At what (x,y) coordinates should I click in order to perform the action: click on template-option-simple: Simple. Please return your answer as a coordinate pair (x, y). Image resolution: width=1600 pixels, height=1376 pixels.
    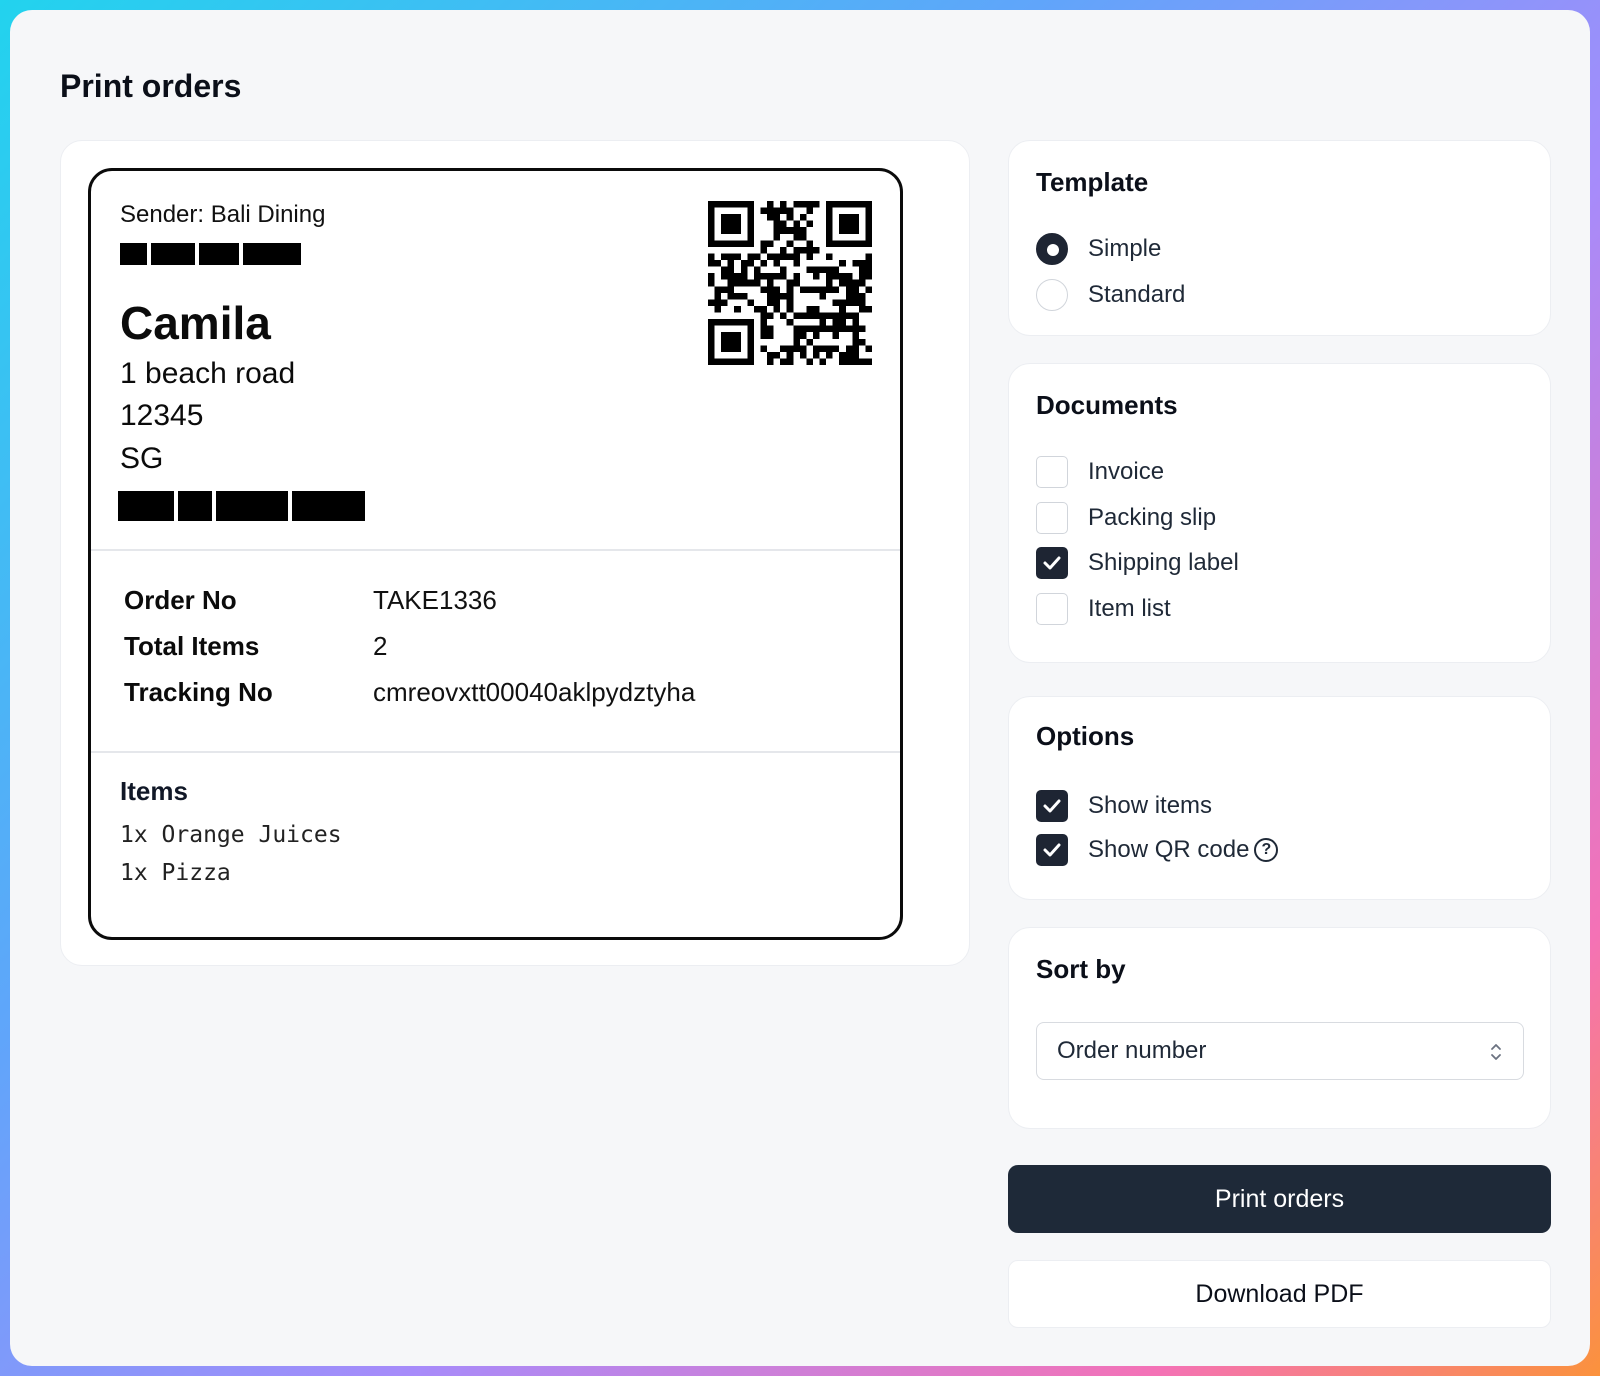
    Looking at the image, I should click on (1098, 249).